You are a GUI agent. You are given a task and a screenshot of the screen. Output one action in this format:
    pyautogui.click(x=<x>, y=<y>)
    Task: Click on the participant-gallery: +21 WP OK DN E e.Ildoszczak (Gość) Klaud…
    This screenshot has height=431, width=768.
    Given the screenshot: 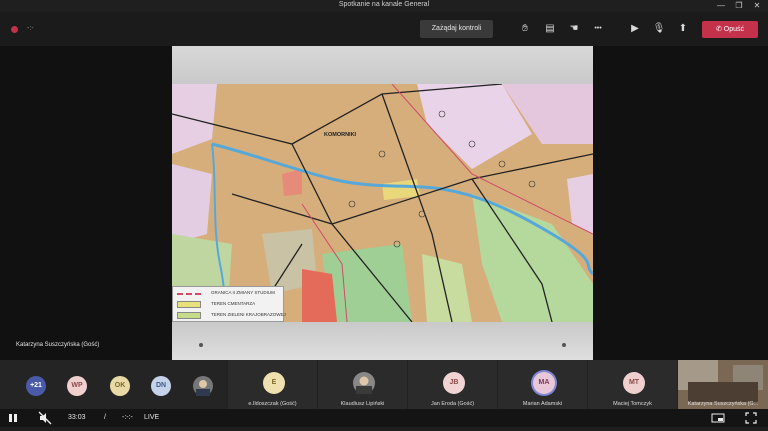 What is the action you would take?
    pyautogui.click(x=384, y=384)
    